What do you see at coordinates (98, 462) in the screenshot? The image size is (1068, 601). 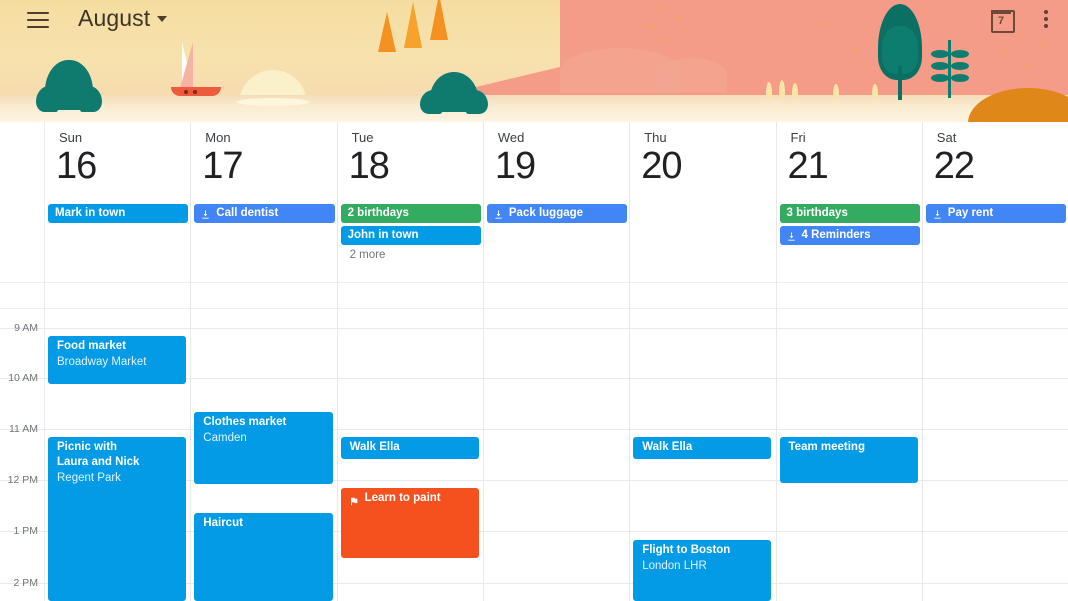 I see `event-title-line2: Laura and Nick` at bounding box center [98, 462].